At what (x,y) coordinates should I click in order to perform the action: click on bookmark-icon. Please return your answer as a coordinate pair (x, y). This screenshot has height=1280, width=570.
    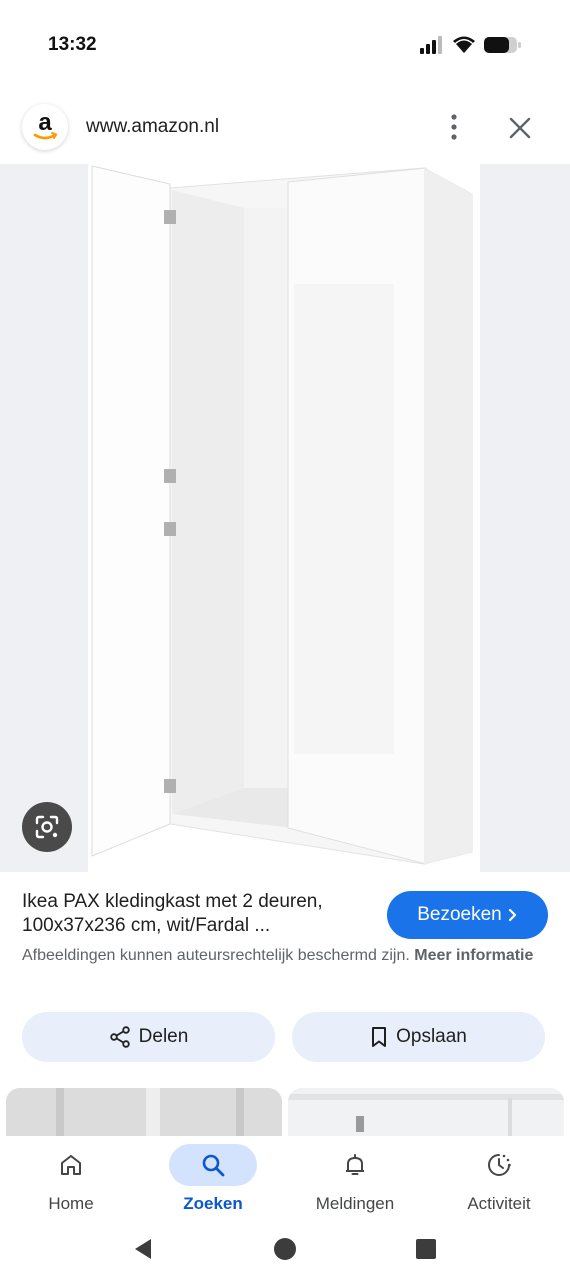
    Looking at the image, I should click on (379, 1037).